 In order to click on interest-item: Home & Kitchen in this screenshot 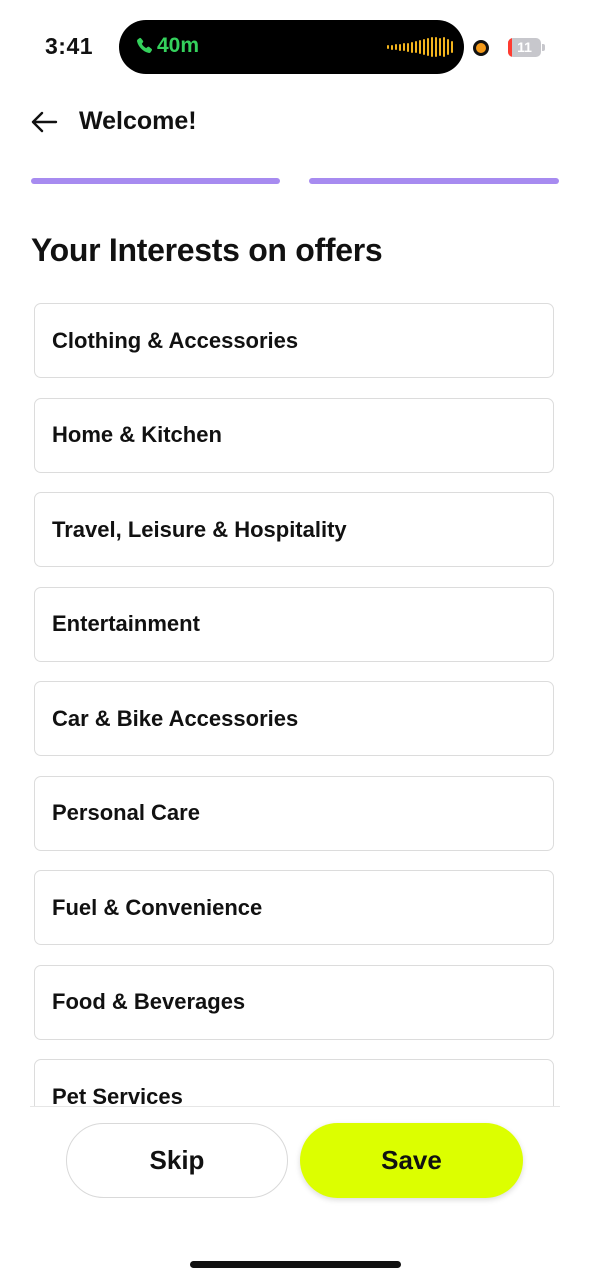, I will do `click(294, 435)`.